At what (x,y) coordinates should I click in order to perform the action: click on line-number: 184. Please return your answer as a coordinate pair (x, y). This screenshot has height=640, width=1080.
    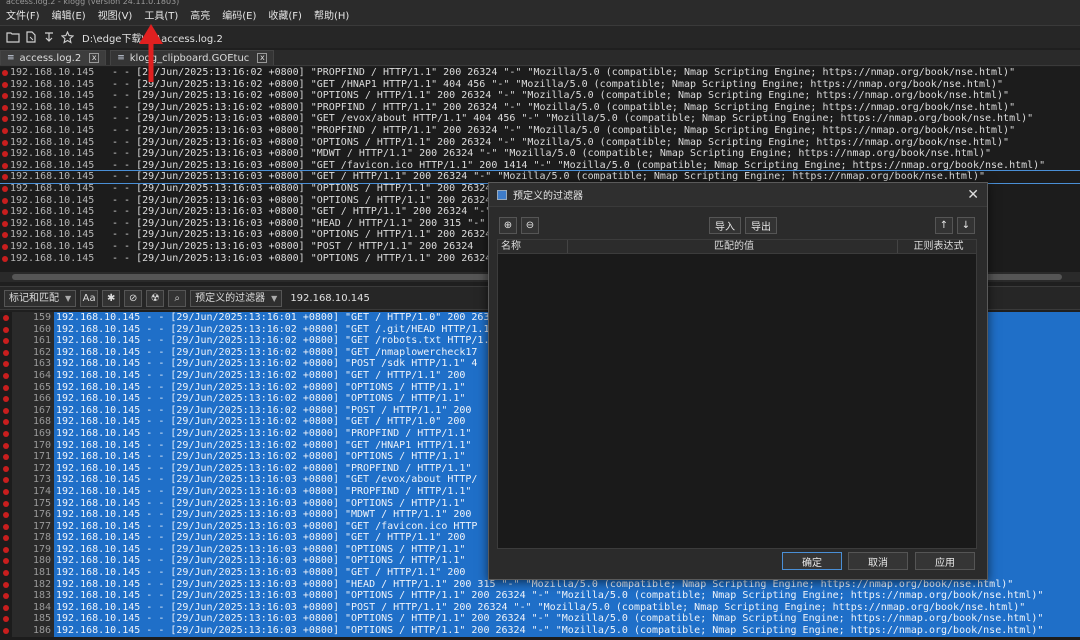
    Looking at the image, I should click on (33, 607).